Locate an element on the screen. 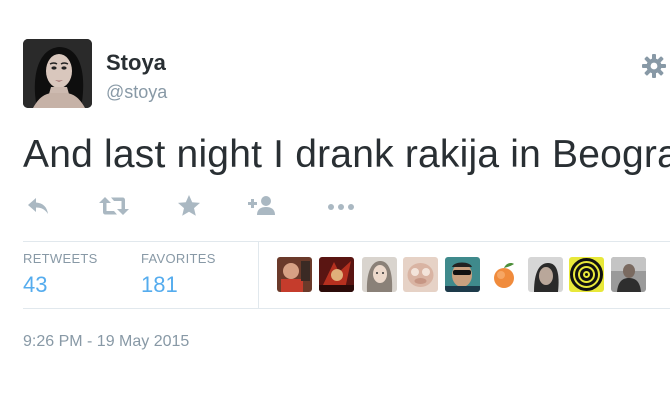 The width and height of the screenshot is (670, 400). gear-icon is located at coordinates (654, 66).